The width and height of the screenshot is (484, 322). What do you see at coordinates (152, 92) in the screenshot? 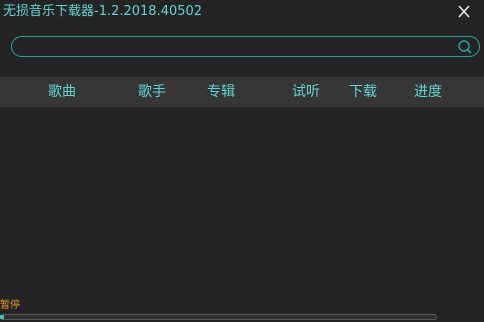
I see `column-artist: 歌手` at bounding box center [152, 92].